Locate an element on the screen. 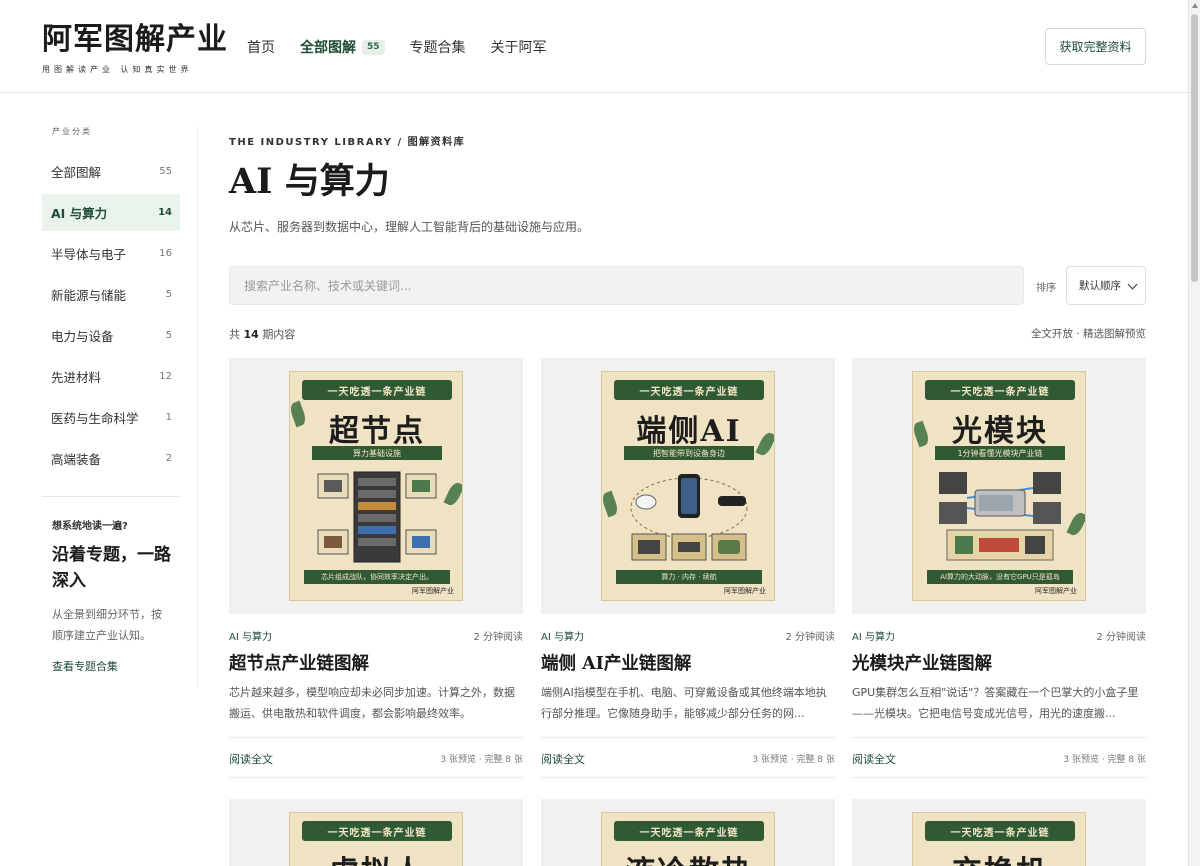 The image size is (1200, 866). card-meta: AI 与算力 2 分钟阅读 is located at coordinates (999, 635).